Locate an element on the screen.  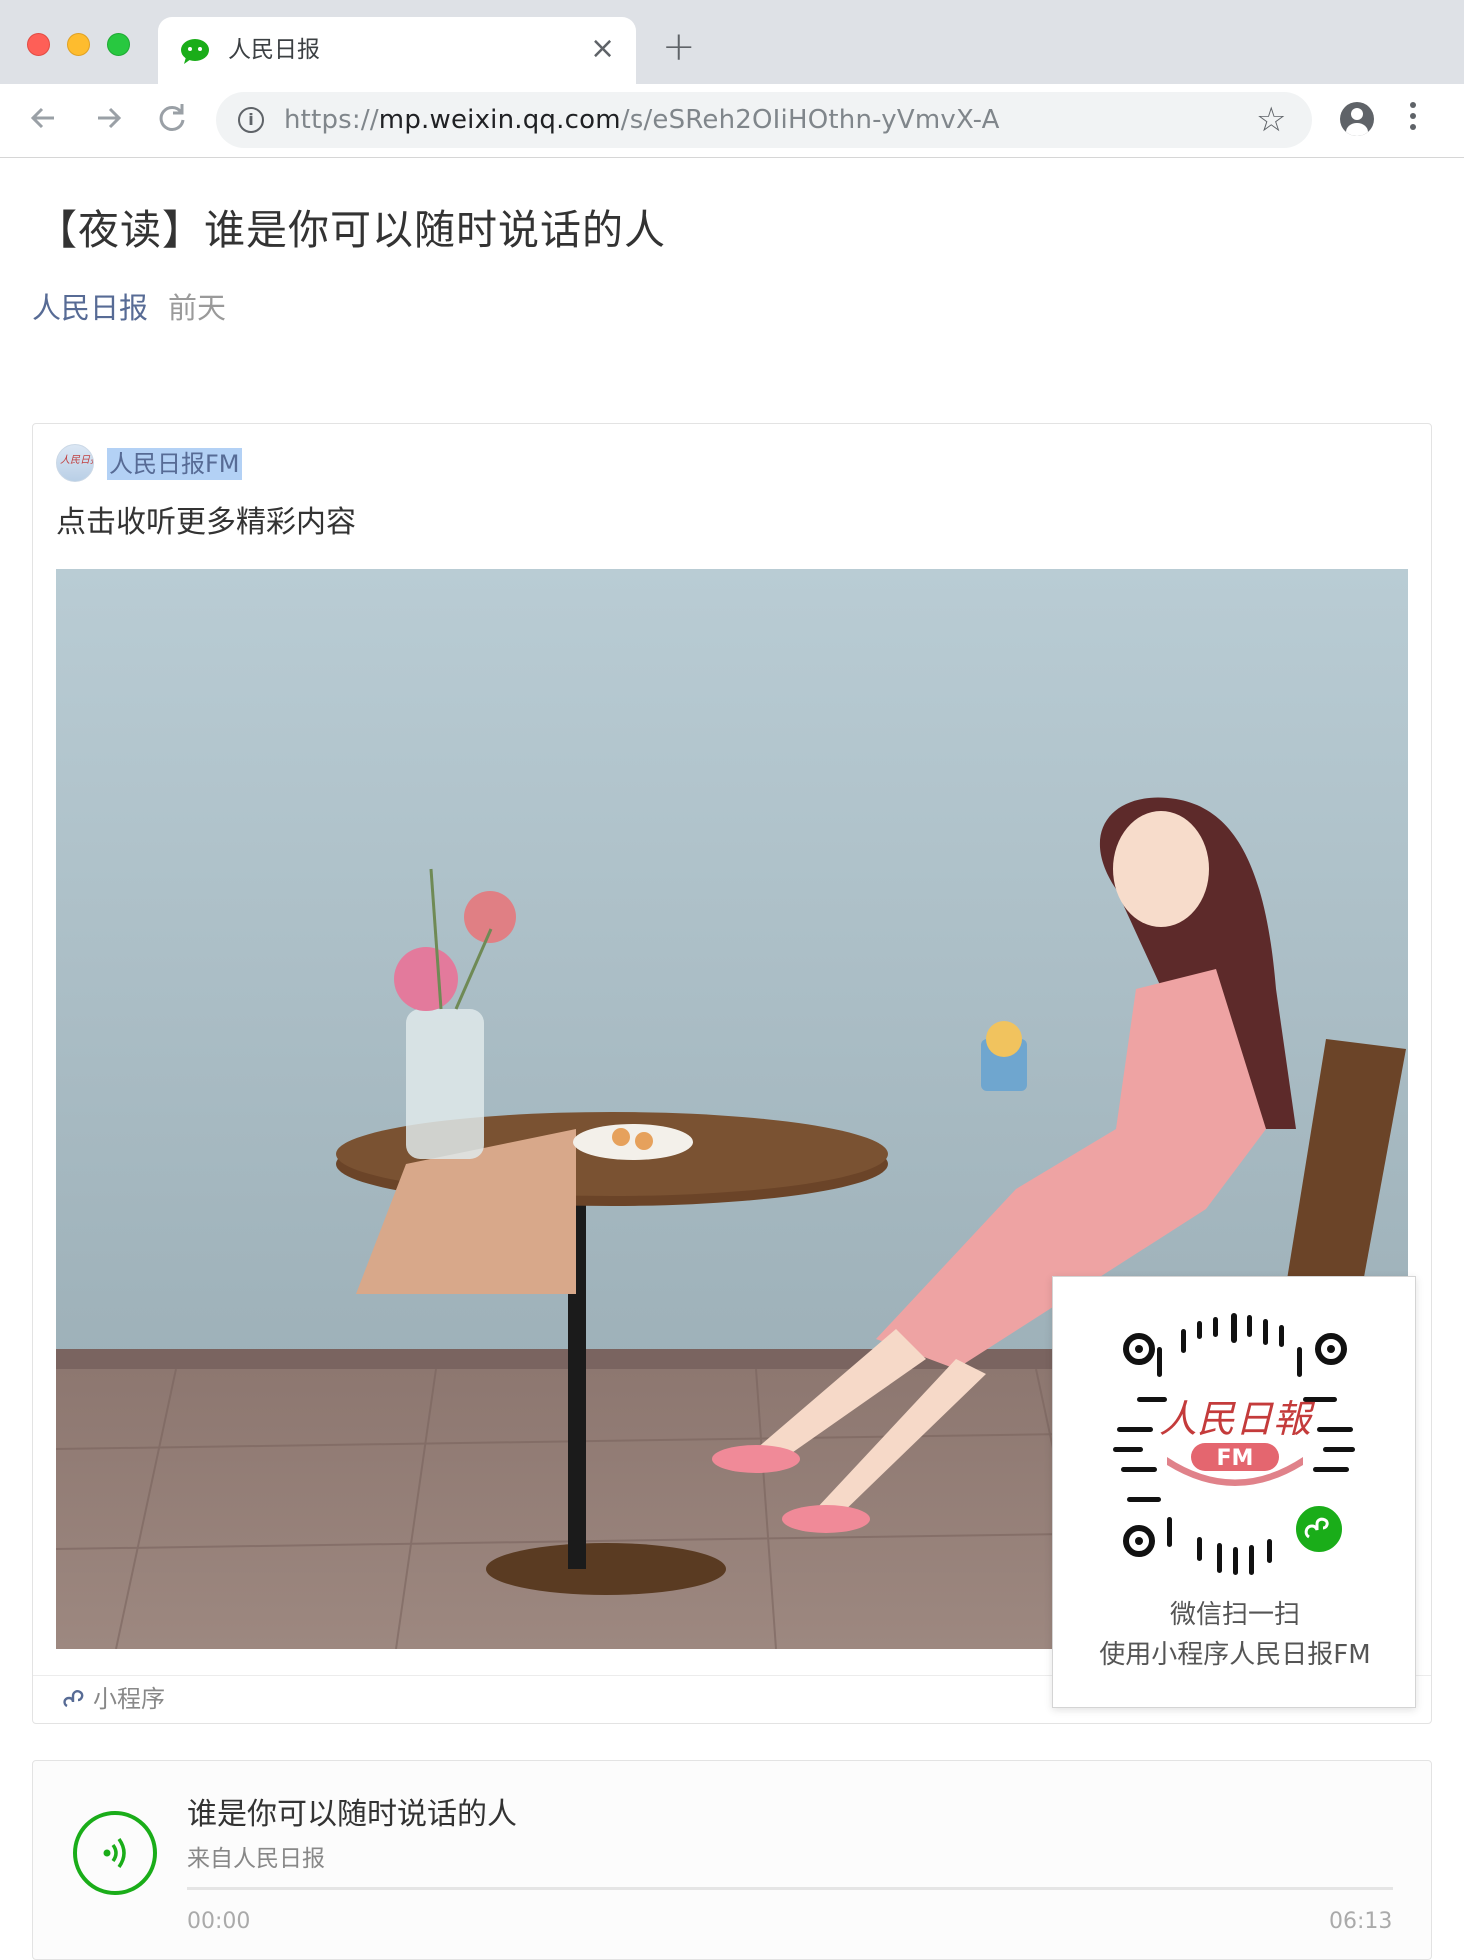
tab-close-button: × is located at coordinates (602, 49).